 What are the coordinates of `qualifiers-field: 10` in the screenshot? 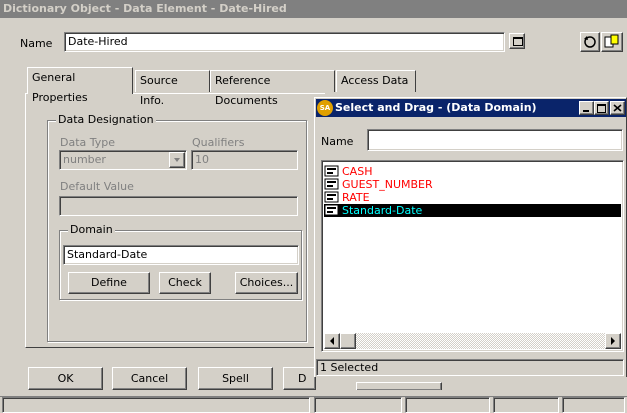 It's located at (244, 160).